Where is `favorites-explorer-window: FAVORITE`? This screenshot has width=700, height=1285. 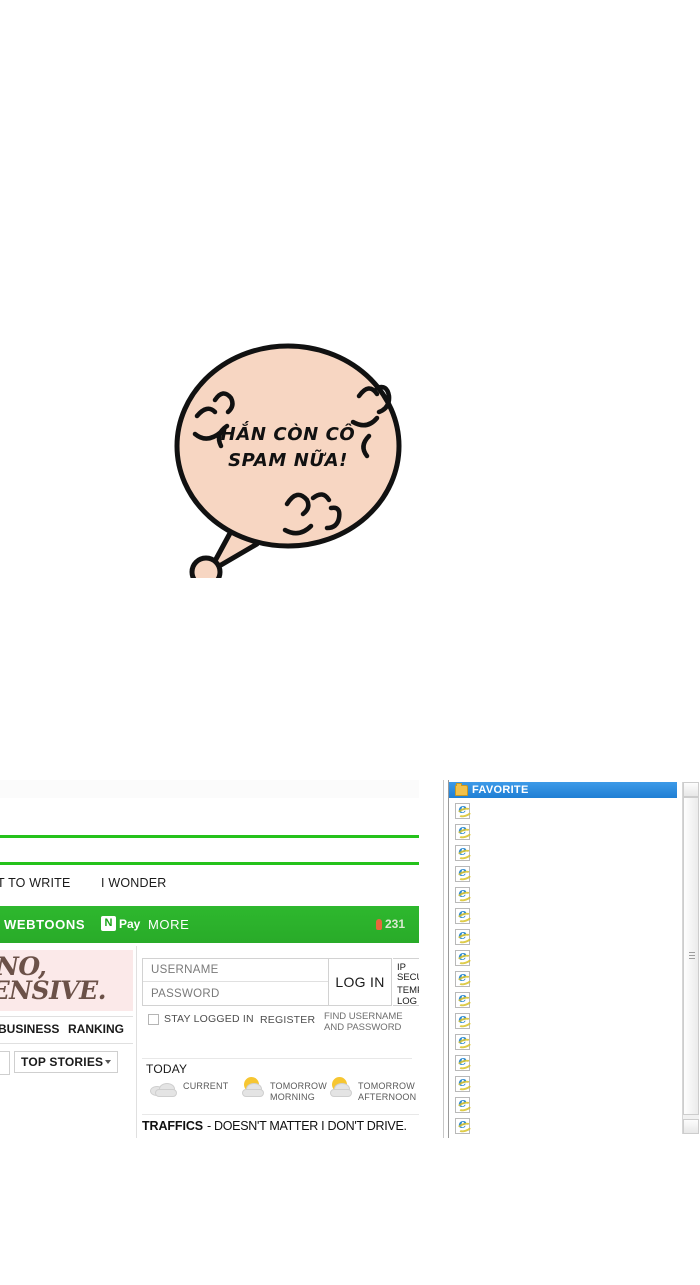
favorites-explorer-window: FAVORITE is located at coordinates (574, 959).